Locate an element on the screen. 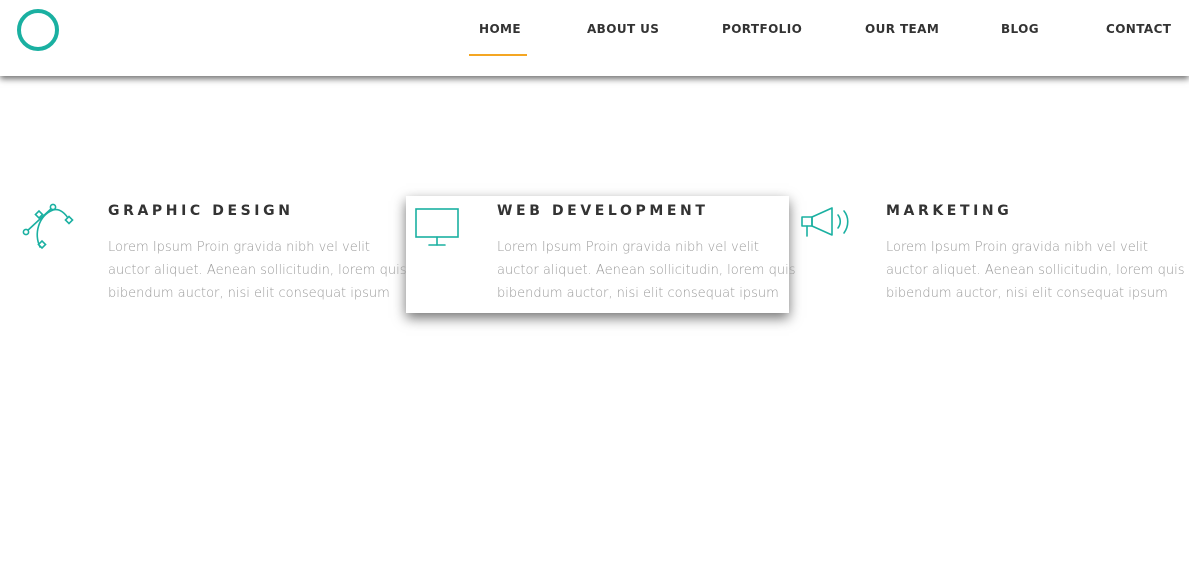  nav-item-our-team: OUR TEAM is located at coordinates (902, 30).